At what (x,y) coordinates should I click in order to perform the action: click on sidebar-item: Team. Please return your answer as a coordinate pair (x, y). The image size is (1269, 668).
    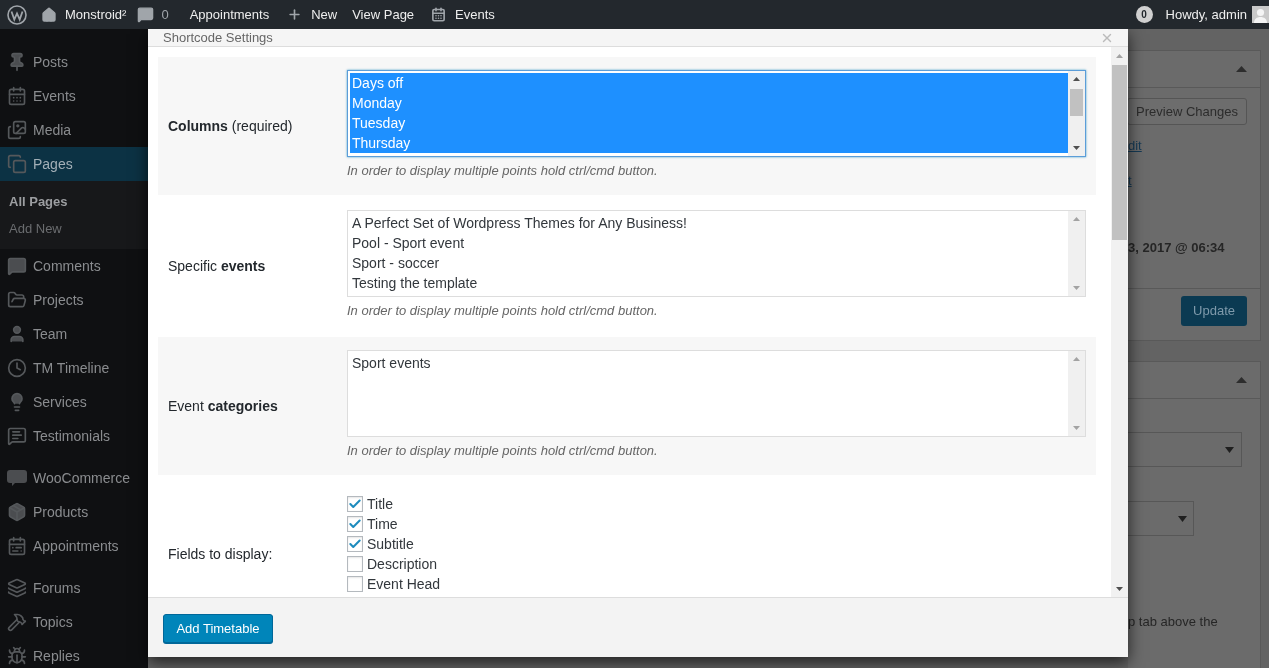
    Looking at the image, I should click on (74, 334).